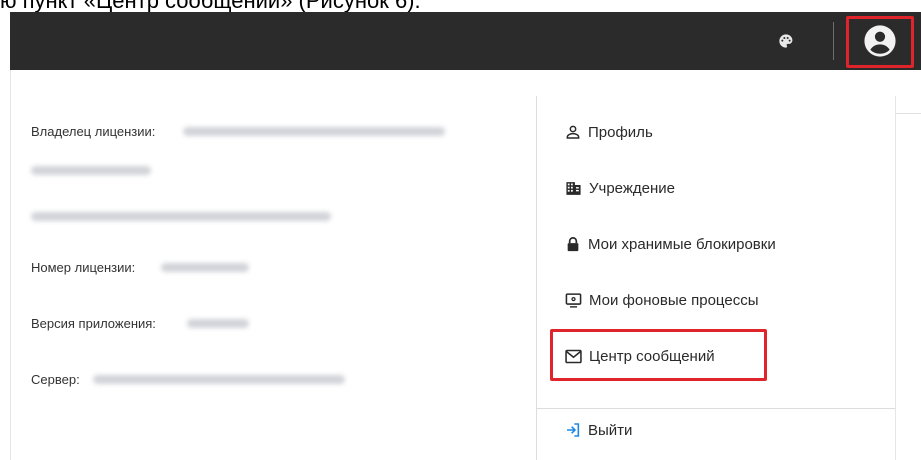  I want to click on mail-icon, so click(573, 356).